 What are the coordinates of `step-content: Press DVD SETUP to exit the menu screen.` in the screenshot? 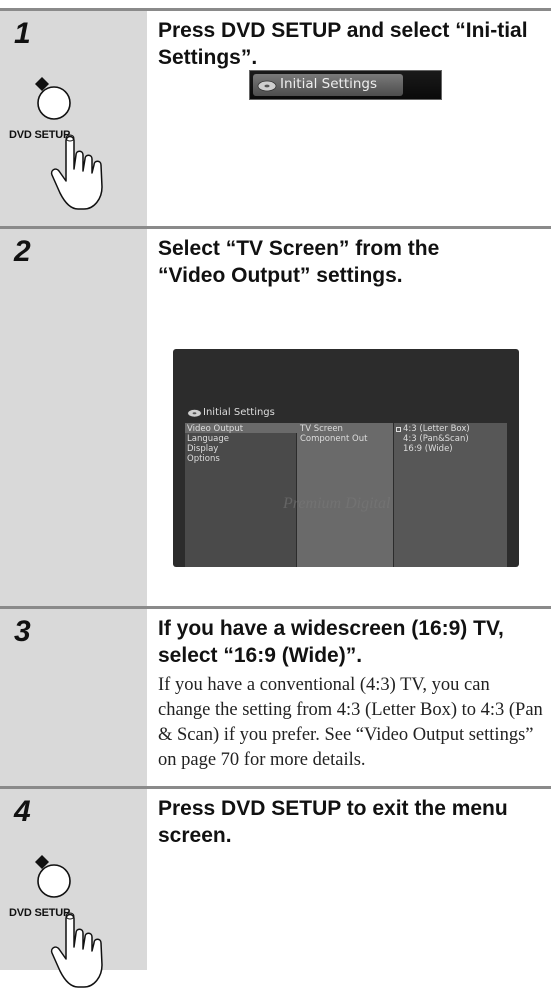 It's located at (350, 822).